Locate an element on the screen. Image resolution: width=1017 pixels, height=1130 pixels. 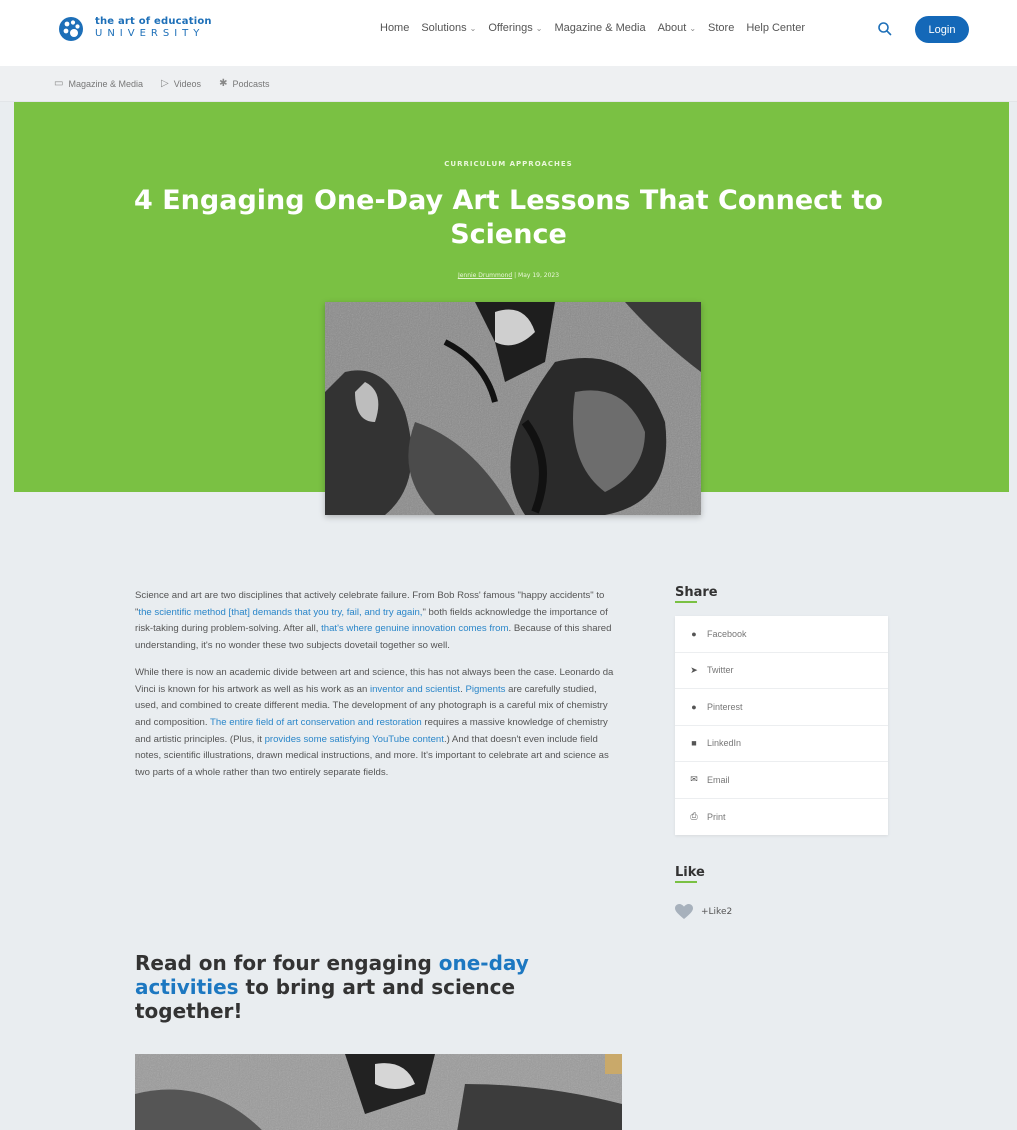
share-heading: Share is located at coordinates (696, 594).